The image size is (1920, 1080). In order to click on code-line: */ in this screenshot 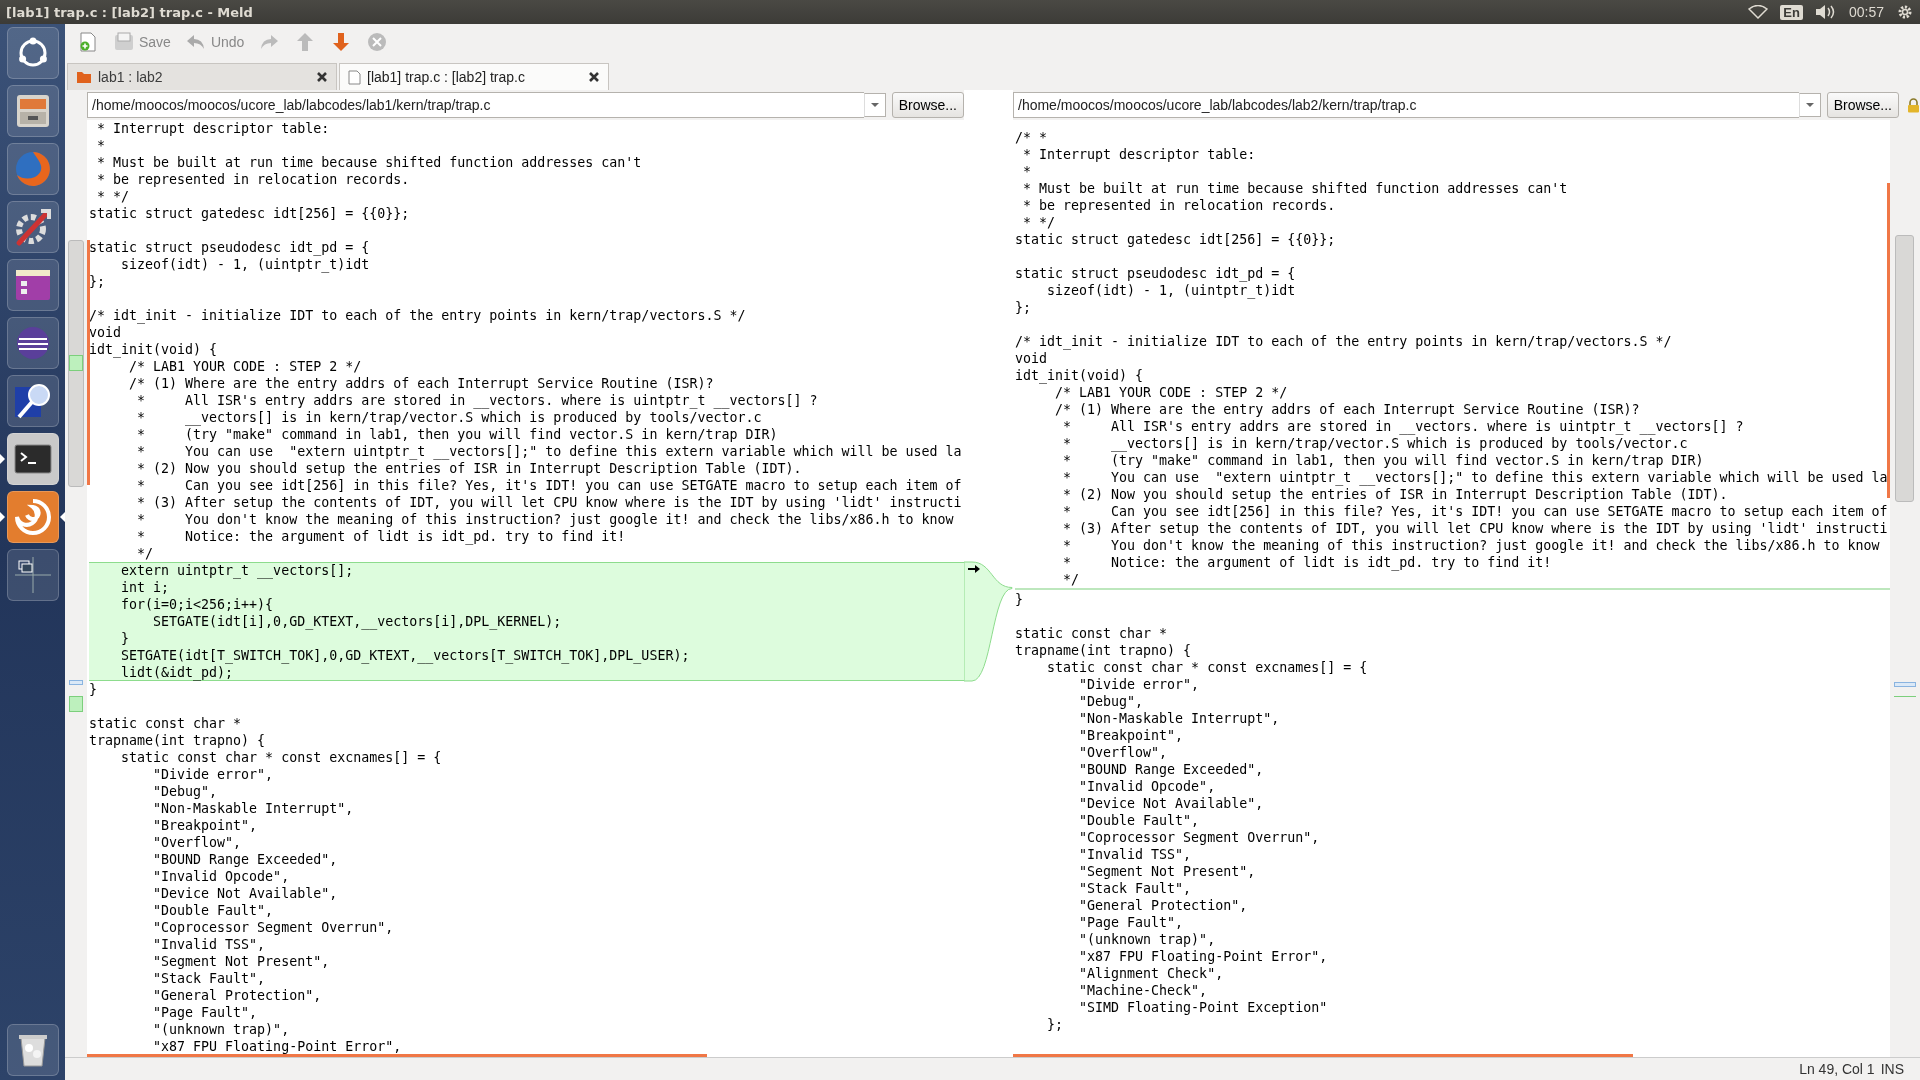, I will do `click(1071, 579)`.